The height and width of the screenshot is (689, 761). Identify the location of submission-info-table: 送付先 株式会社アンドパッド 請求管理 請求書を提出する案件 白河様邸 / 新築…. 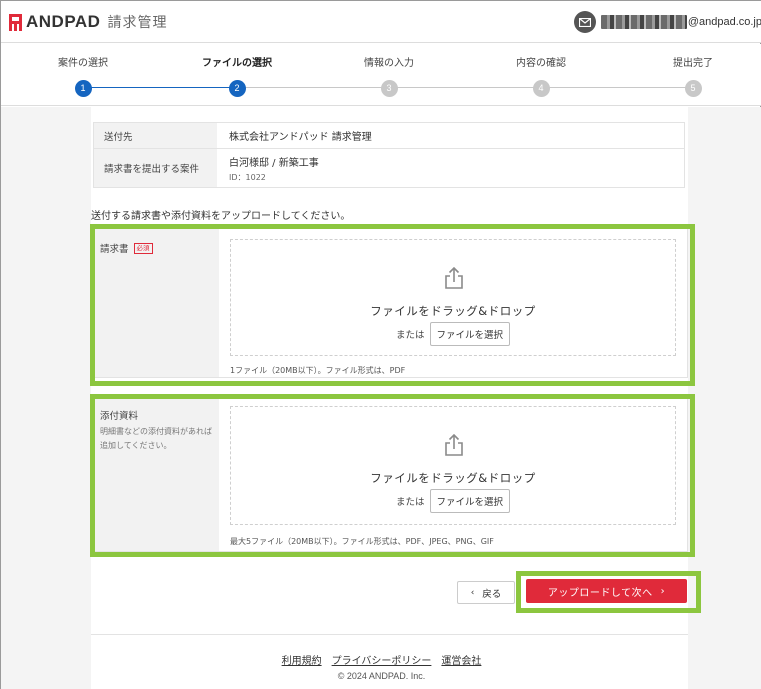
(389, 155).